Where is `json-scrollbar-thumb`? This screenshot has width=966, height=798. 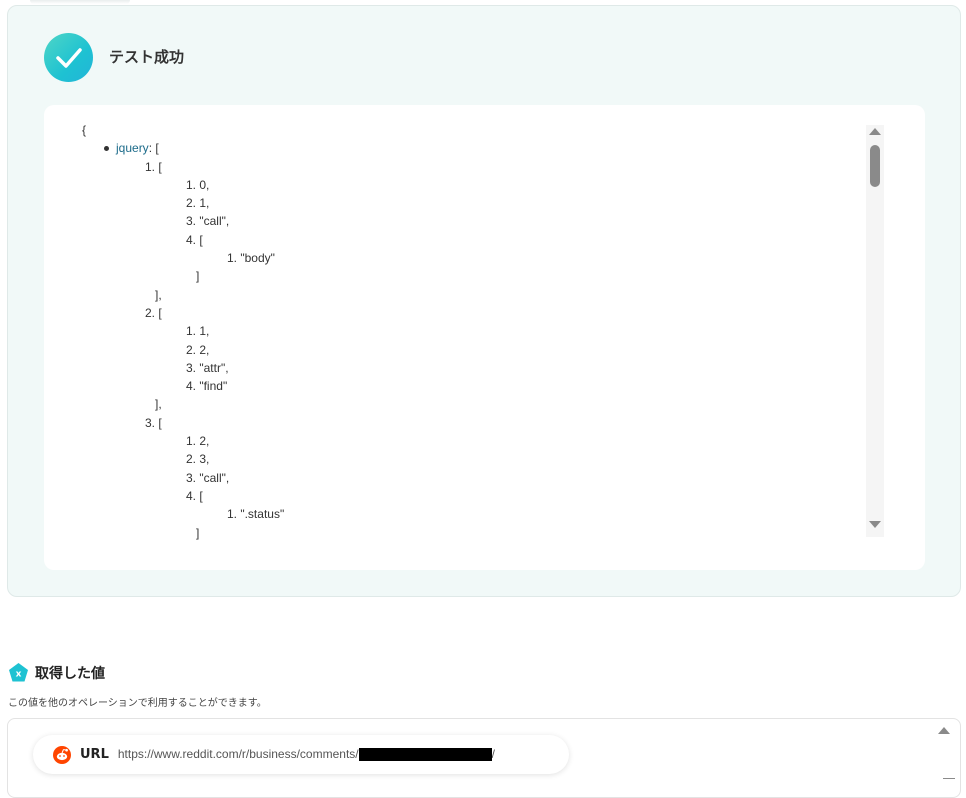 json-scrollbar-thumb is located at coordinates (875, 166).